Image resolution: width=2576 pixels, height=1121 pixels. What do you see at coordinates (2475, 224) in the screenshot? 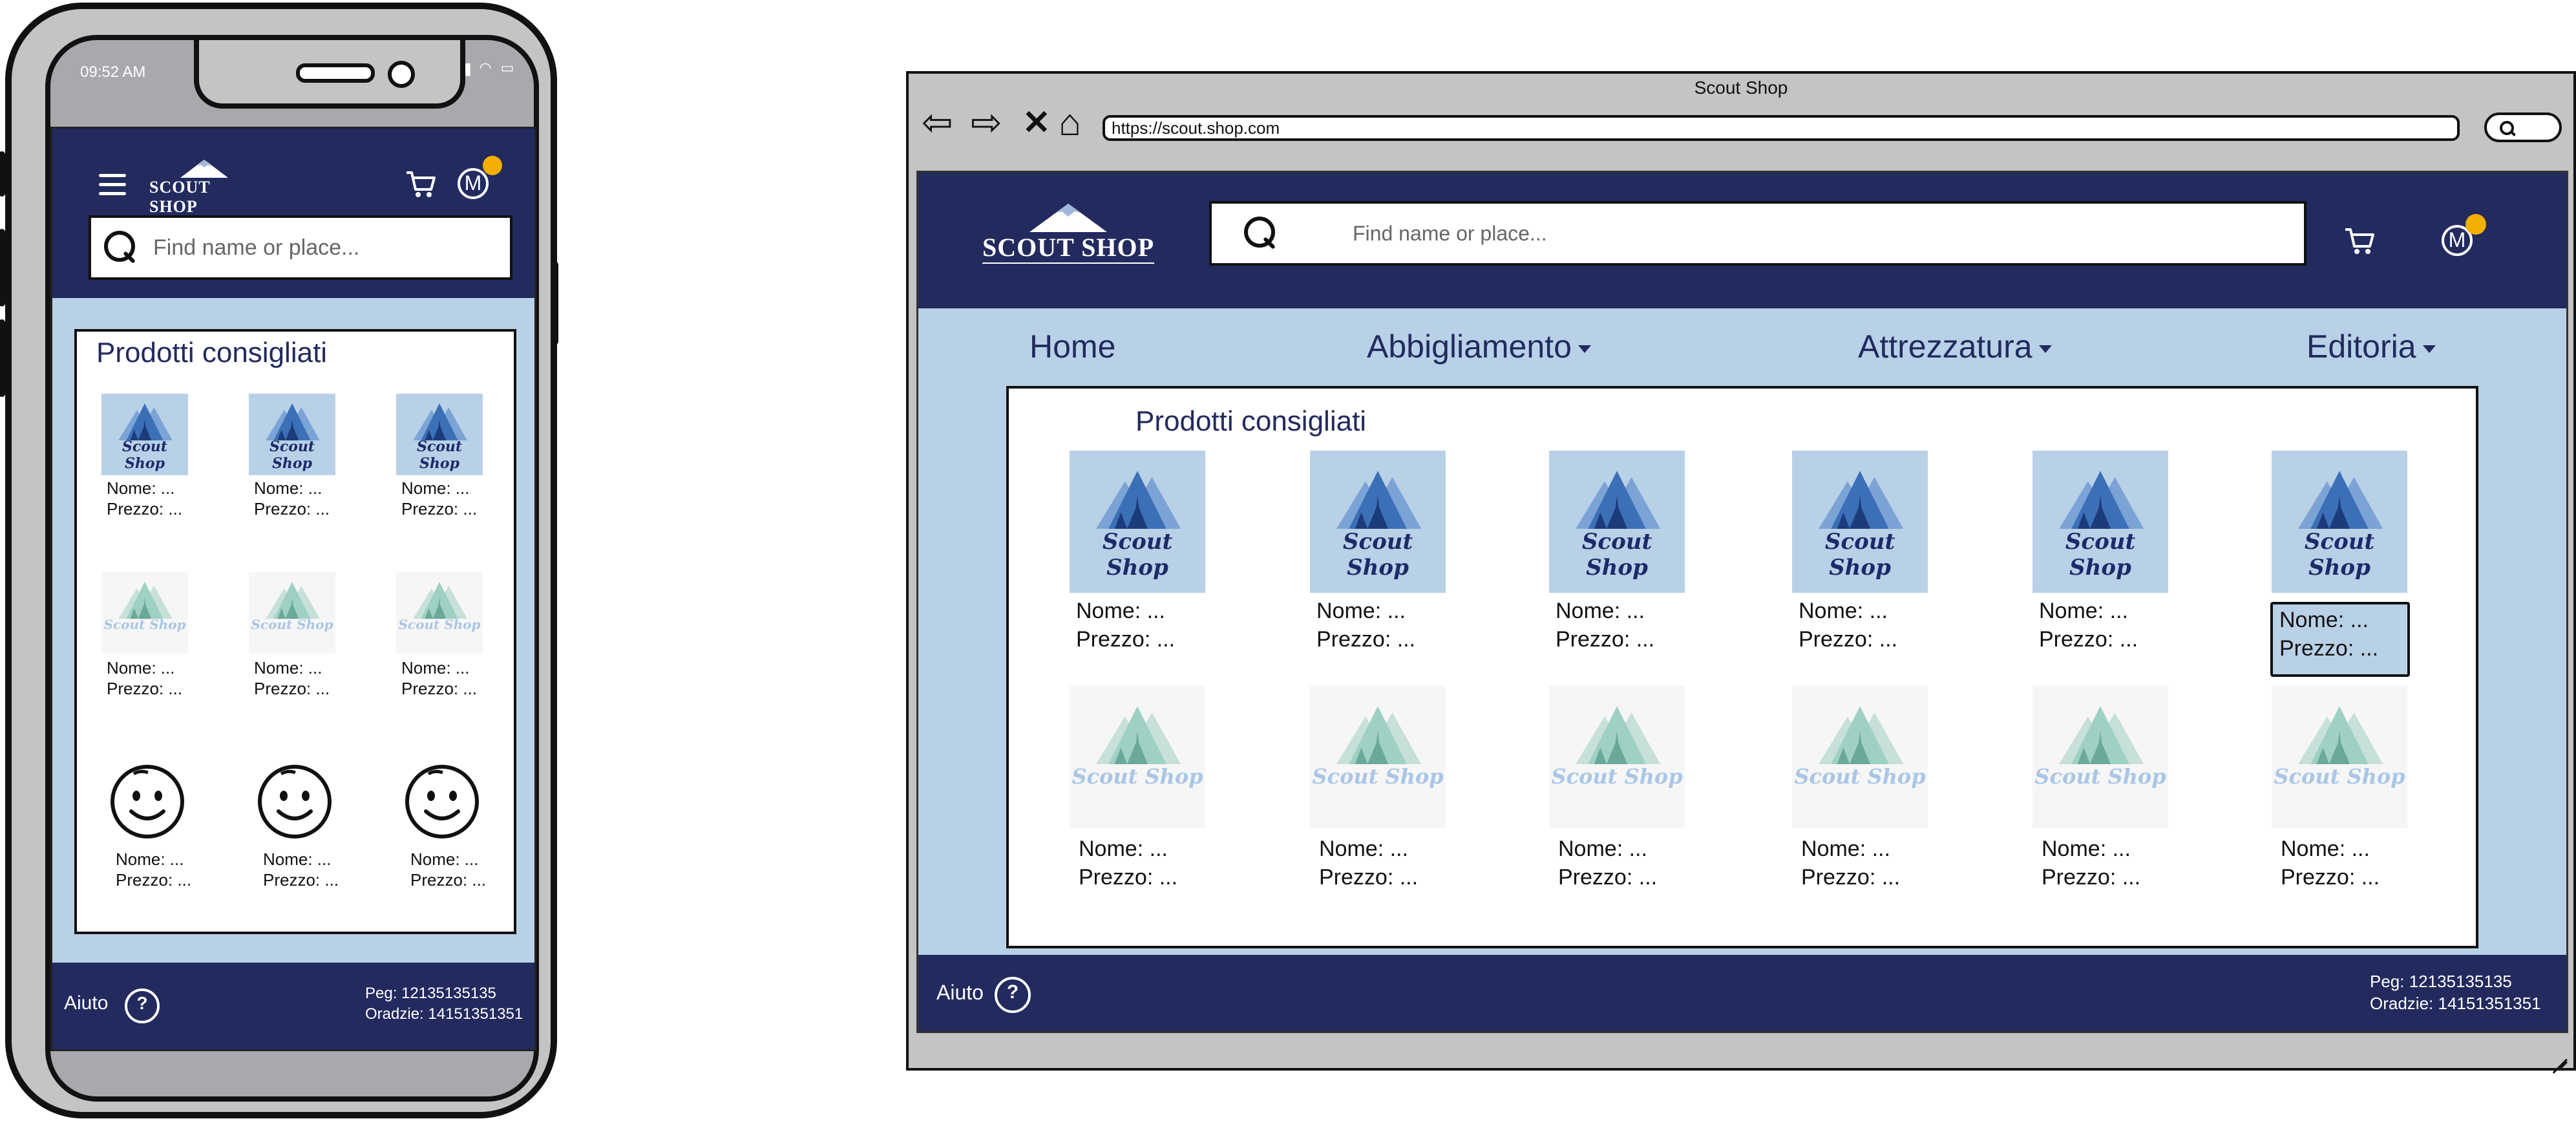
I see `notification-badge` at bounding box center [2475, 224].